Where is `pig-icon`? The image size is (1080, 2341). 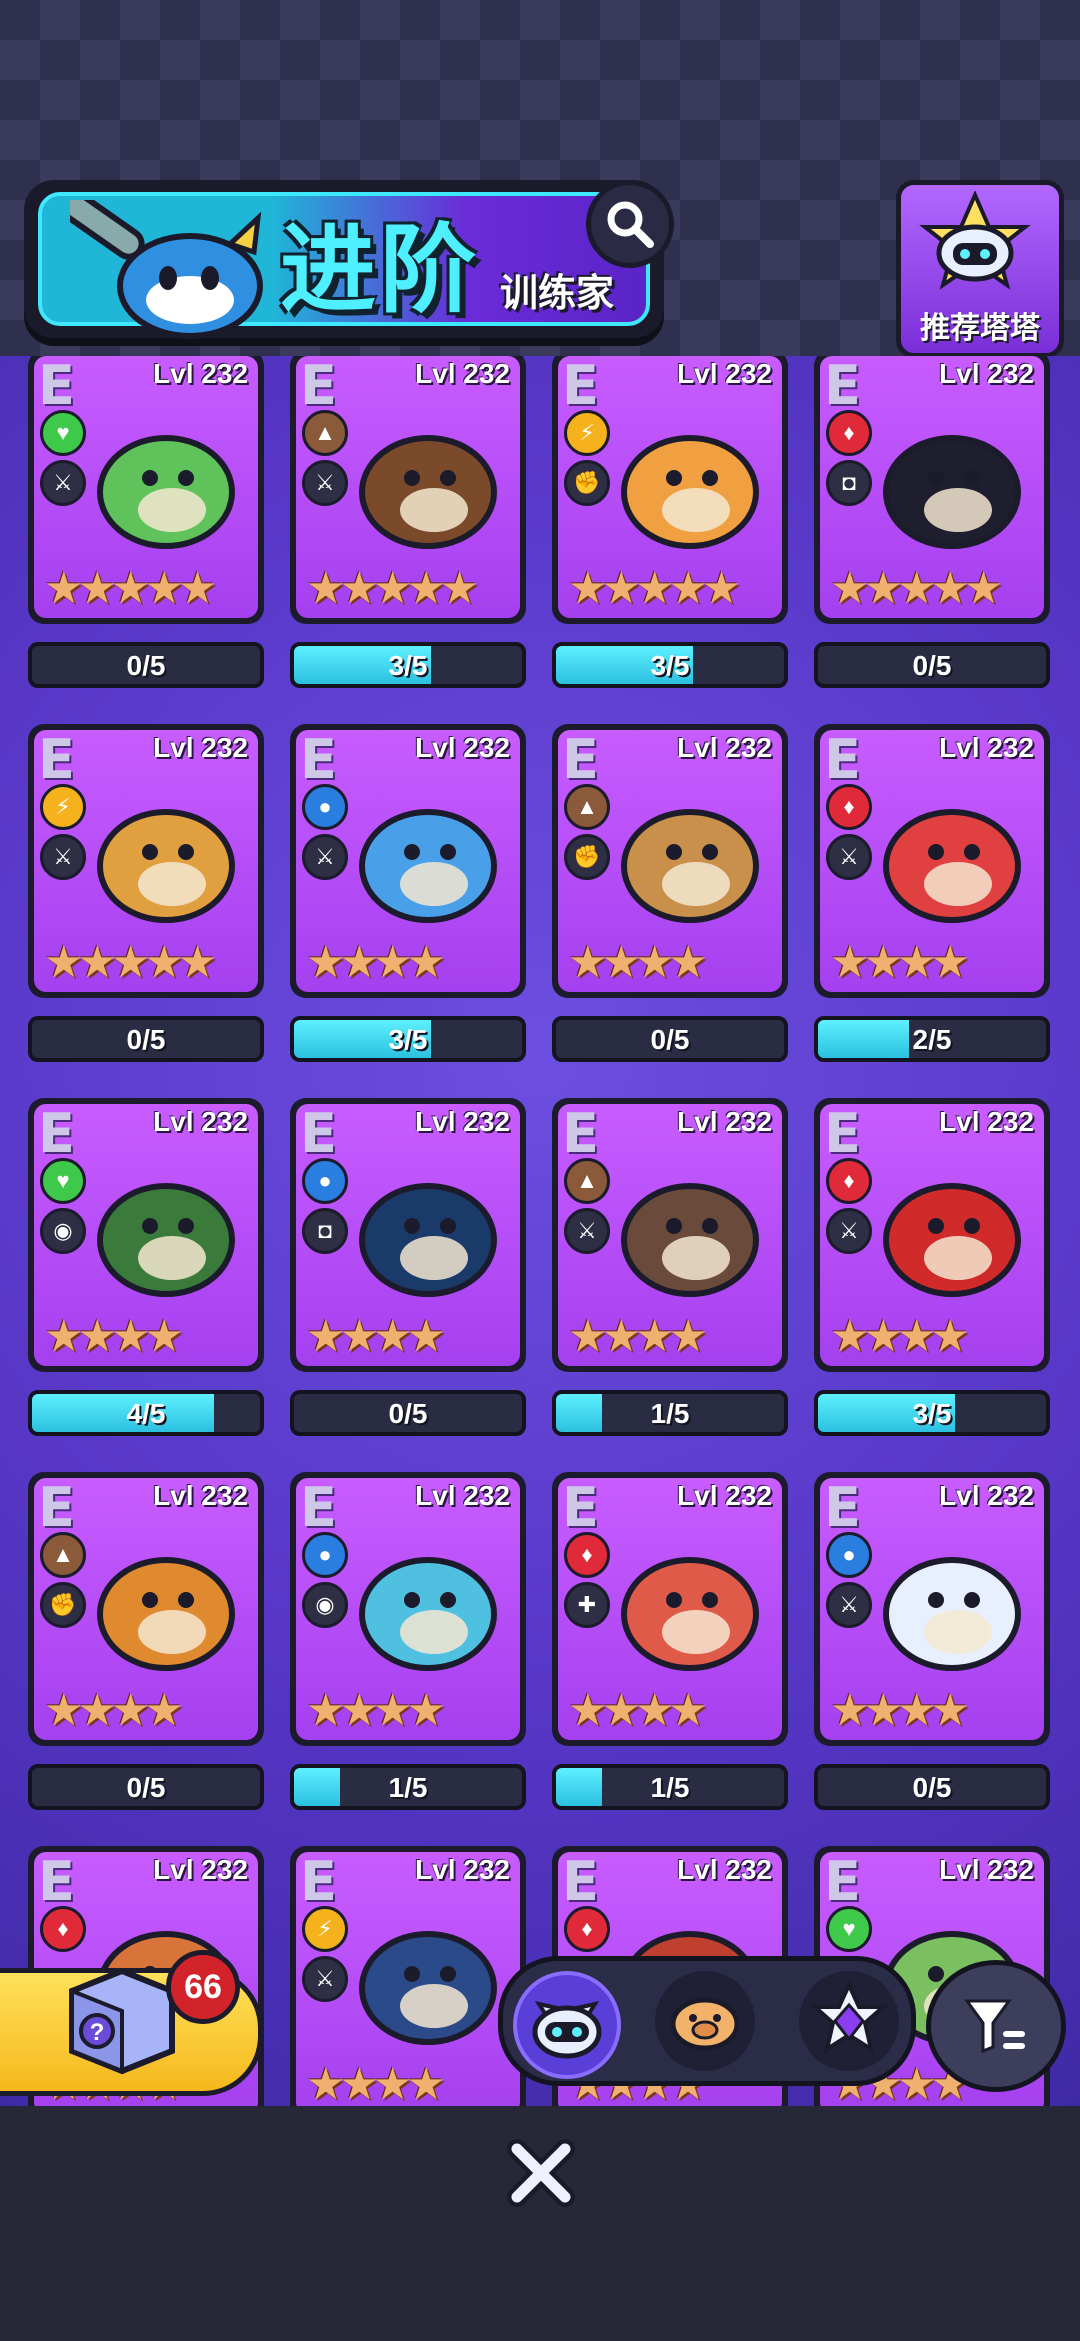 pig-icon is located at coordinates (705, 2024).